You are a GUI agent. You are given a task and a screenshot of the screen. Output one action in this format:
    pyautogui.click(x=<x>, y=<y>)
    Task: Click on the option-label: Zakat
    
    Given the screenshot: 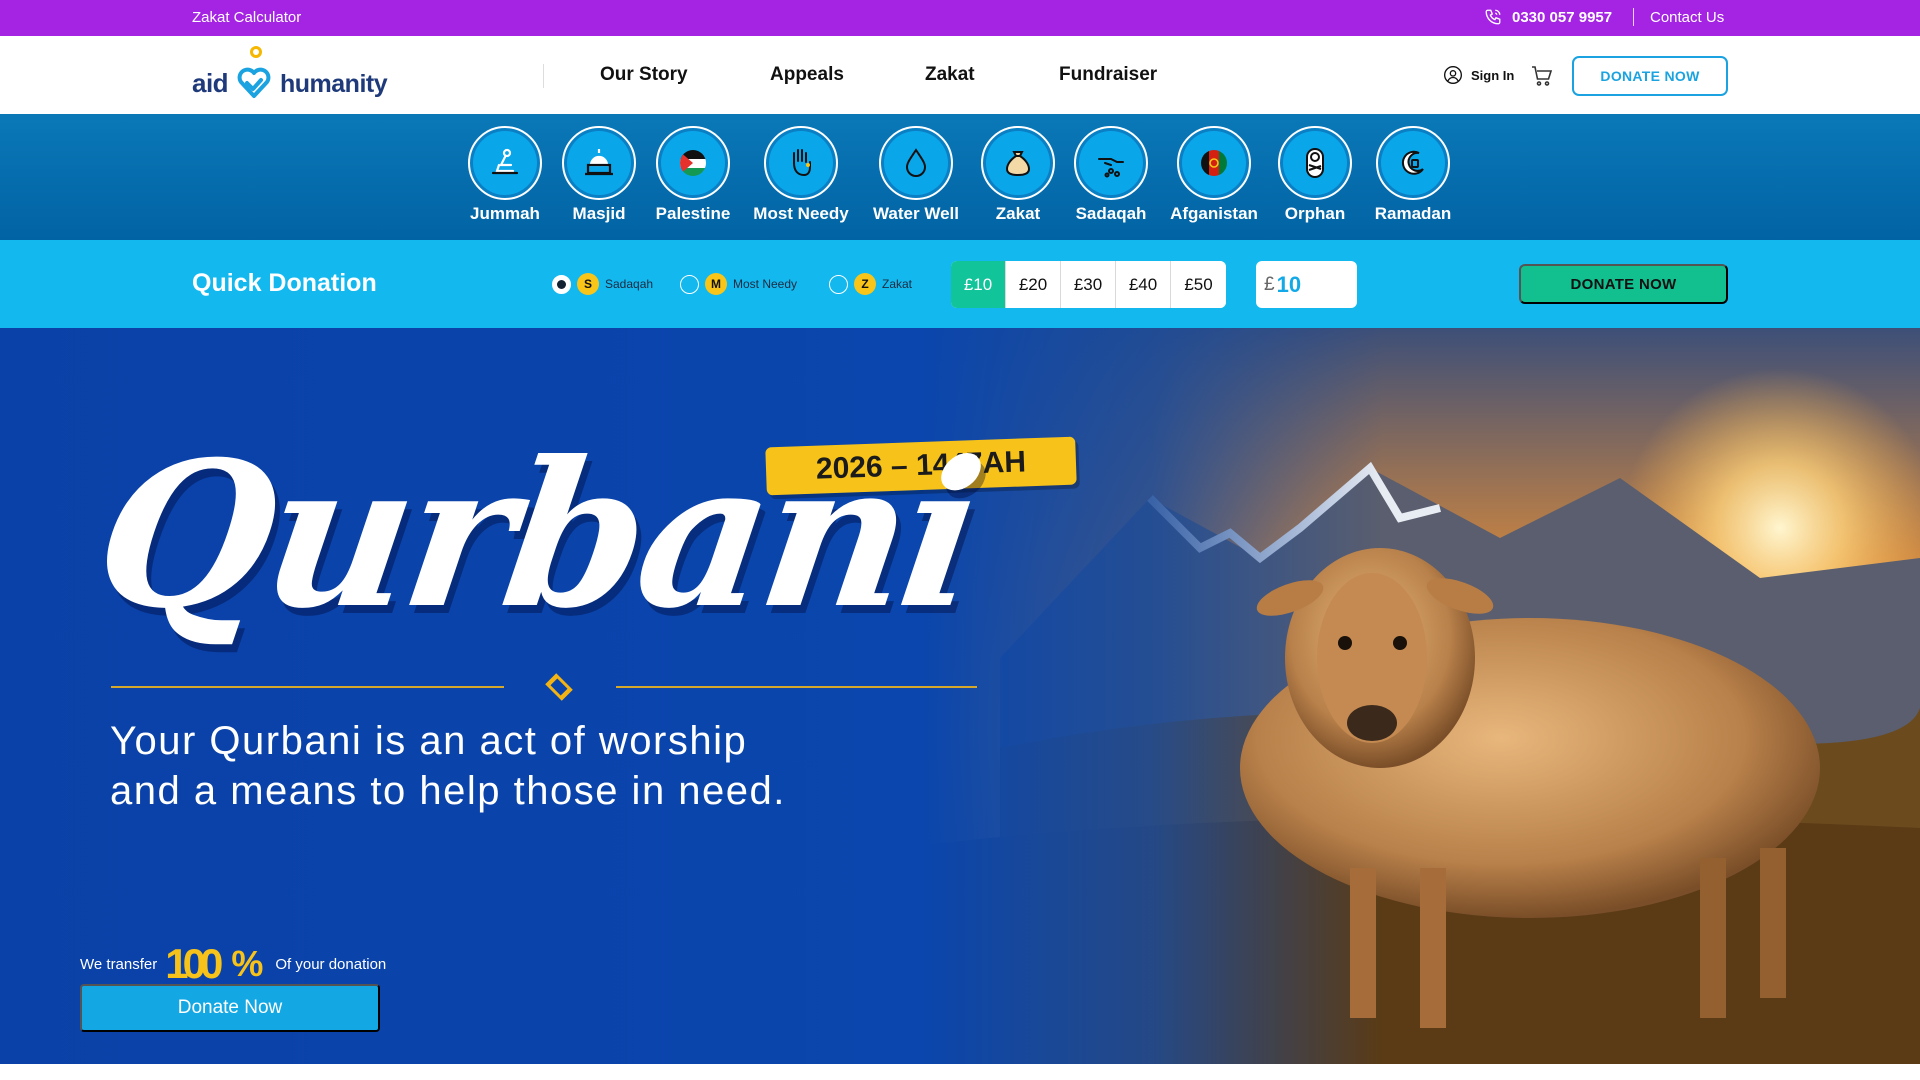 What is the action you would take?
    pyautogui.click(x=897, y=284)
    